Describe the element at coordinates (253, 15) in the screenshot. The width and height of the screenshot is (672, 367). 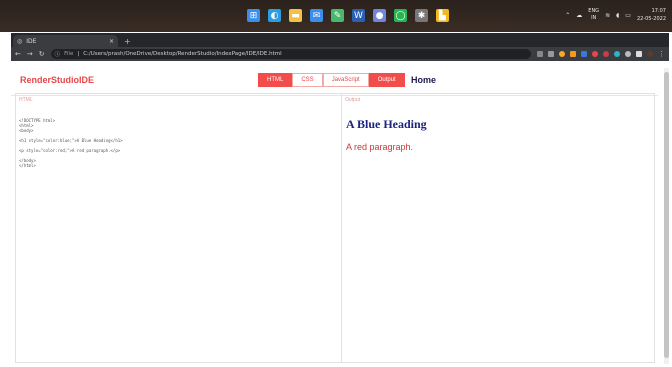
I see `windows-start-icon: ⊞` at that location.